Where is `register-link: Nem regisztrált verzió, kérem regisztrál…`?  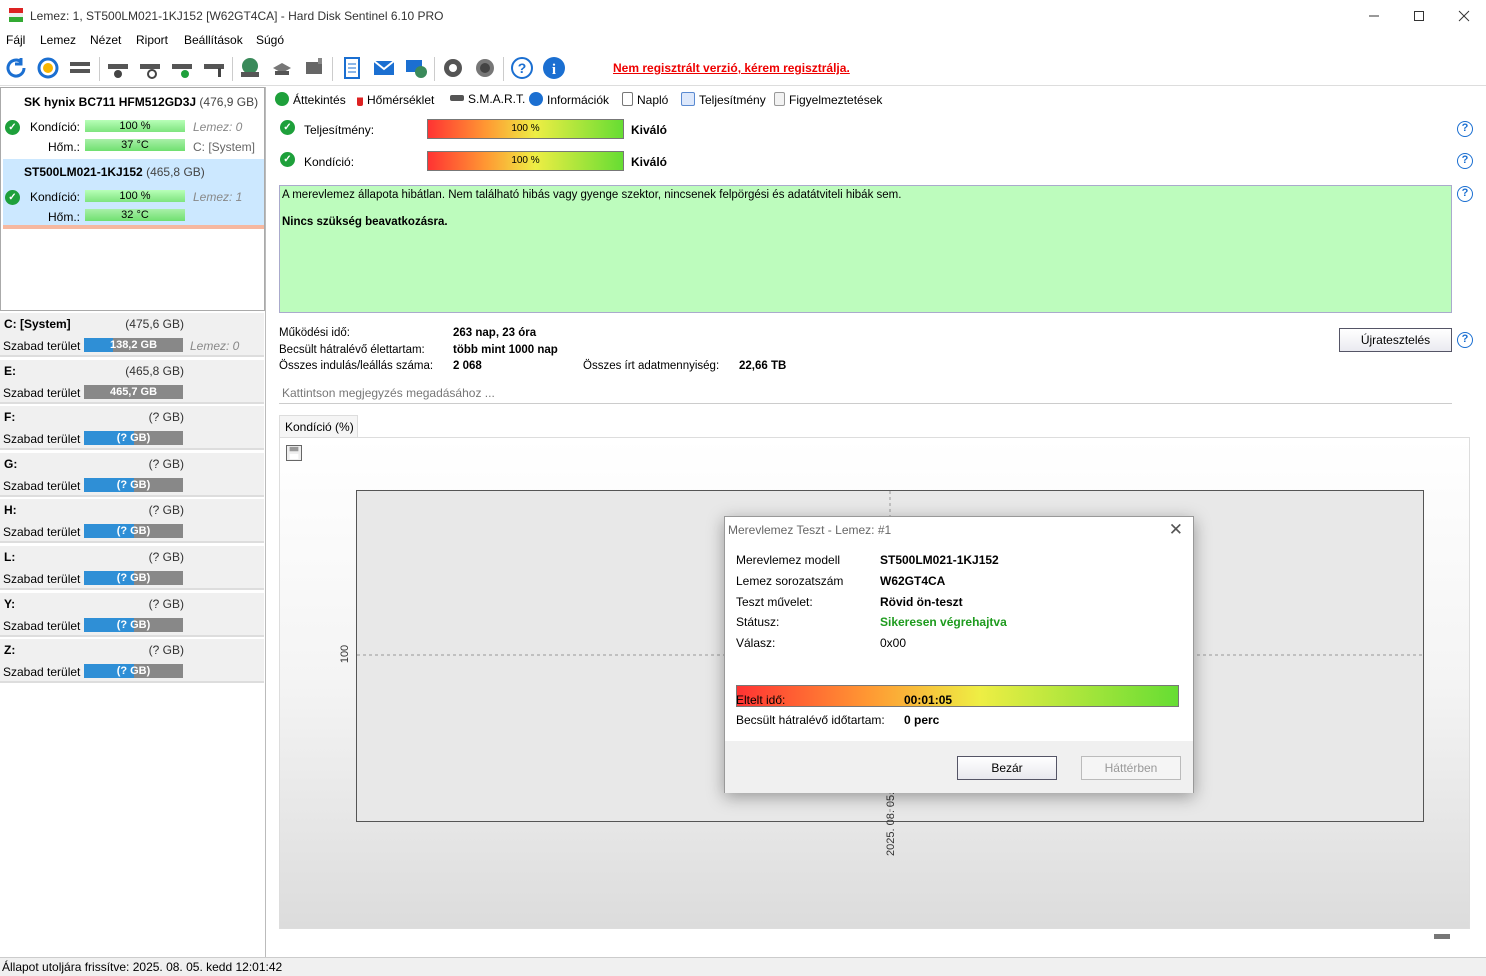
register-link: Nem regisztrált verzió, kérem regisztrál… is located at coordinates (731, 68).